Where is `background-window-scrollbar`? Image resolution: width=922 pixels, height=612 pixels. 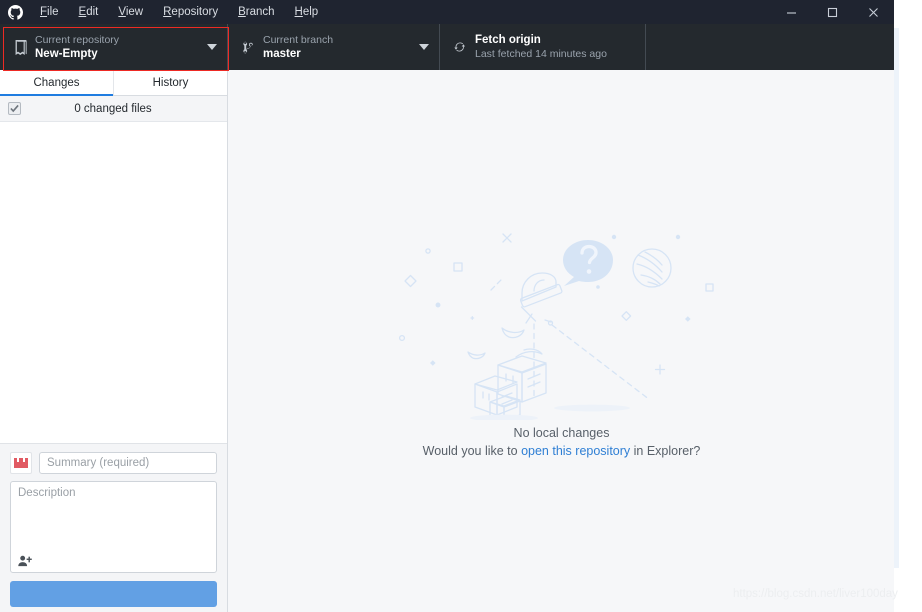
background-window-scrollbar is located at coordinates (896, 298).